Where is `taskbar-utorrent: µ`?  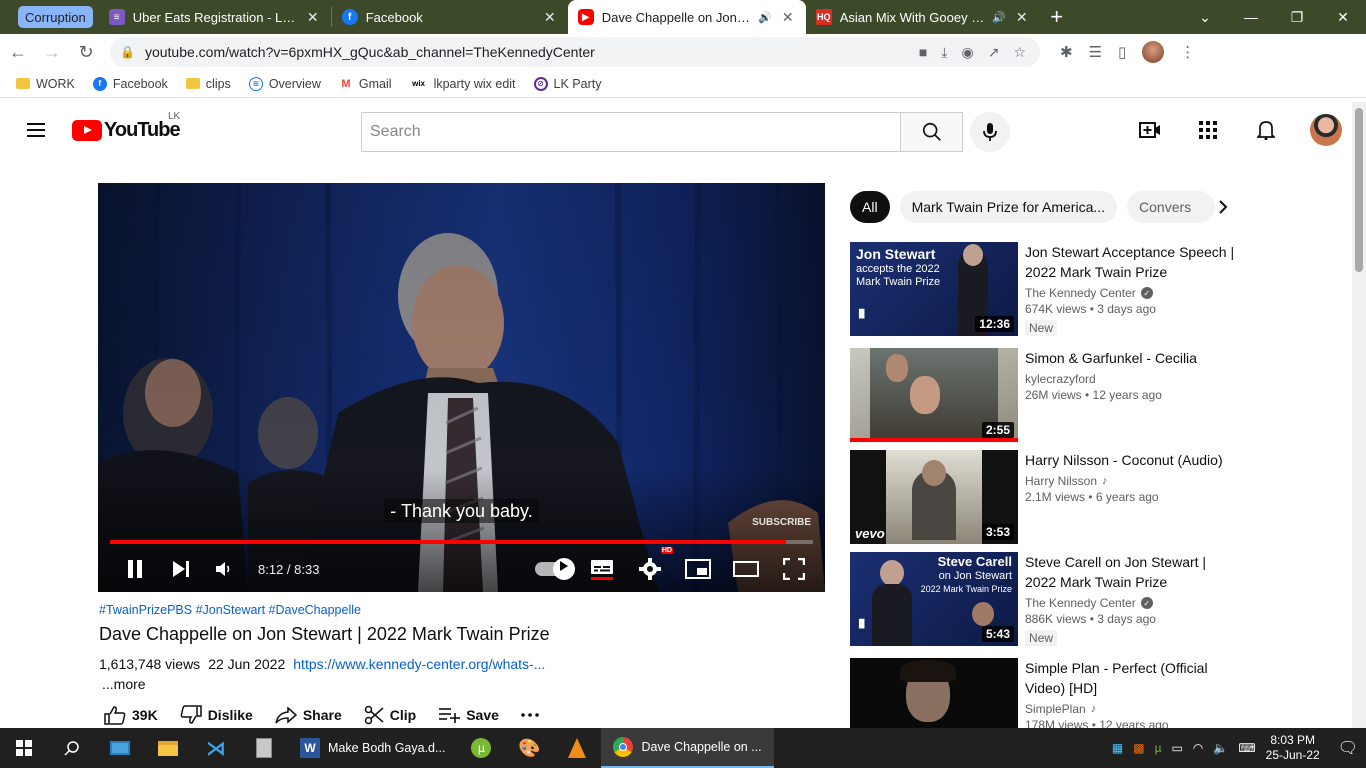 taskbar-utorrent: µ is located at coordinates (481, 748).